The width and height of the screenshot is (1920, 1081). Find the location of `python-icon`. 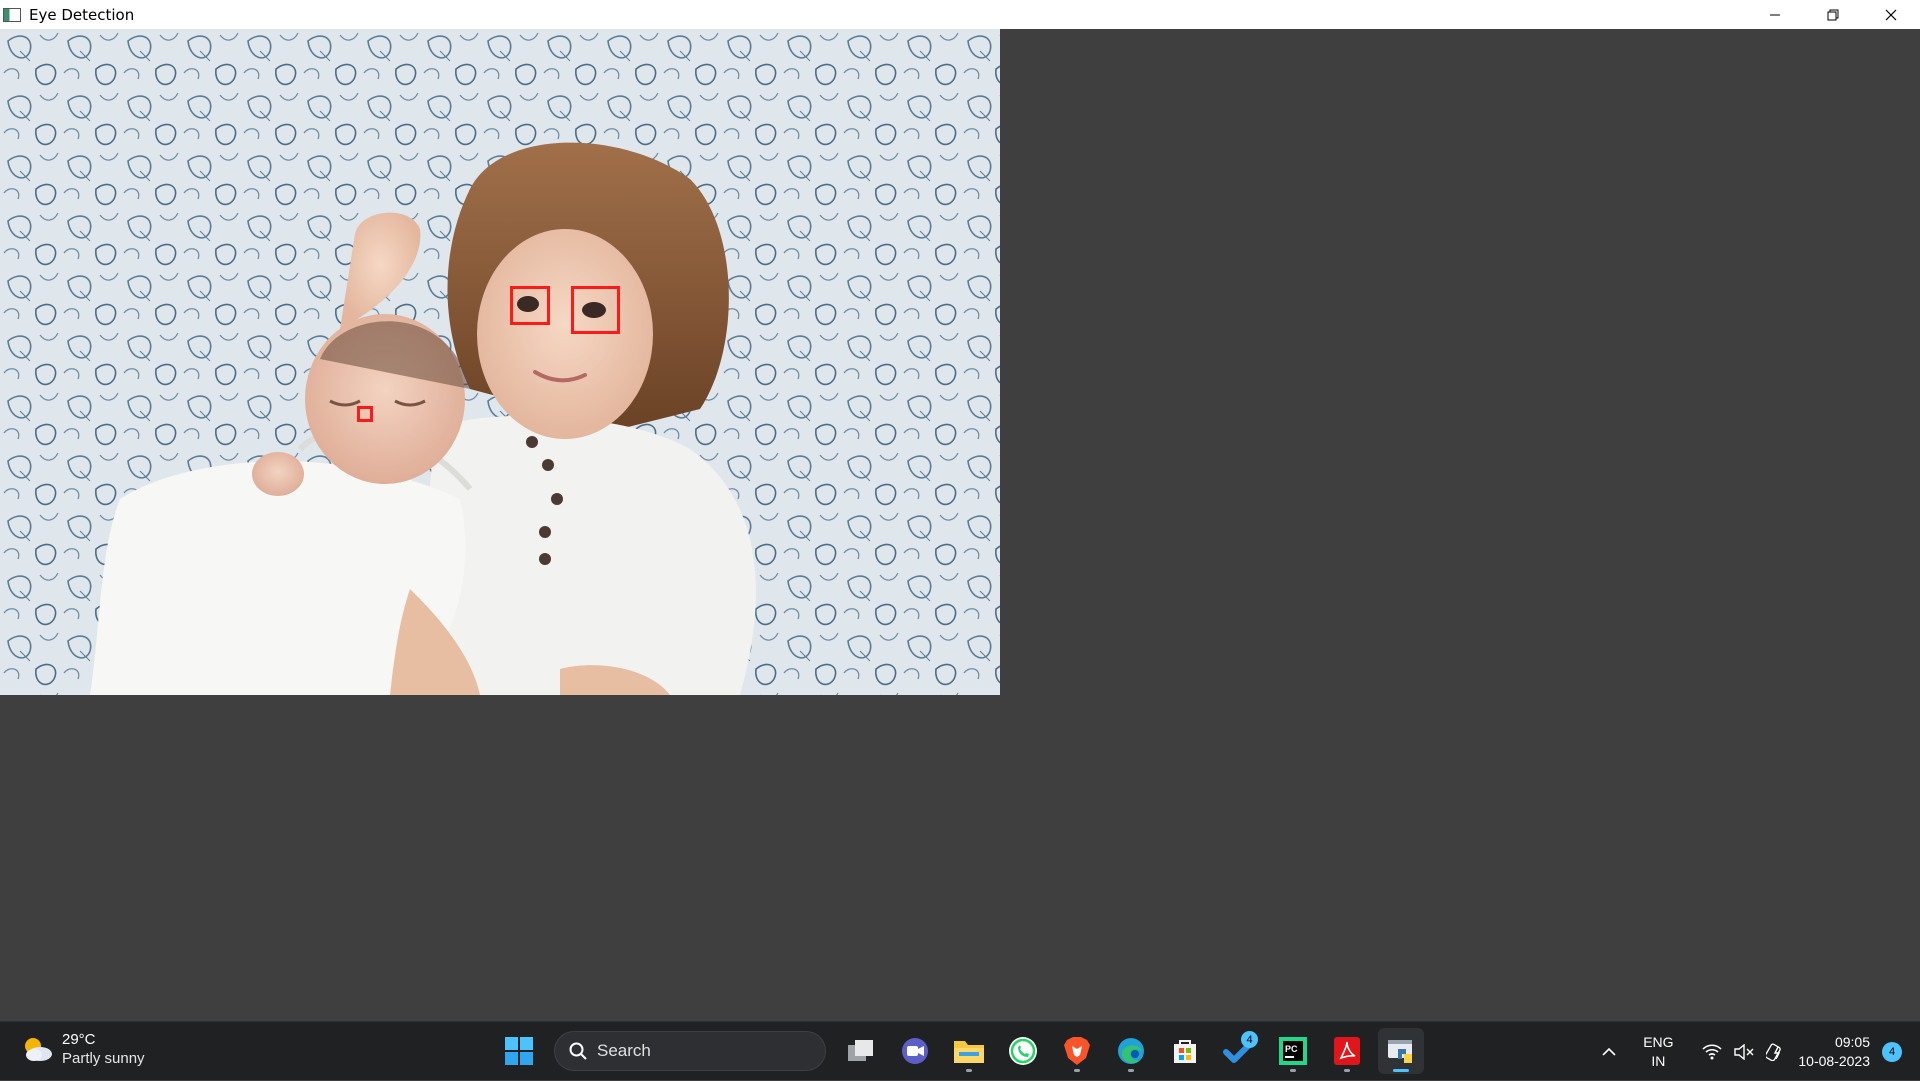

python-icon is located at coordinates (1400, 1051).